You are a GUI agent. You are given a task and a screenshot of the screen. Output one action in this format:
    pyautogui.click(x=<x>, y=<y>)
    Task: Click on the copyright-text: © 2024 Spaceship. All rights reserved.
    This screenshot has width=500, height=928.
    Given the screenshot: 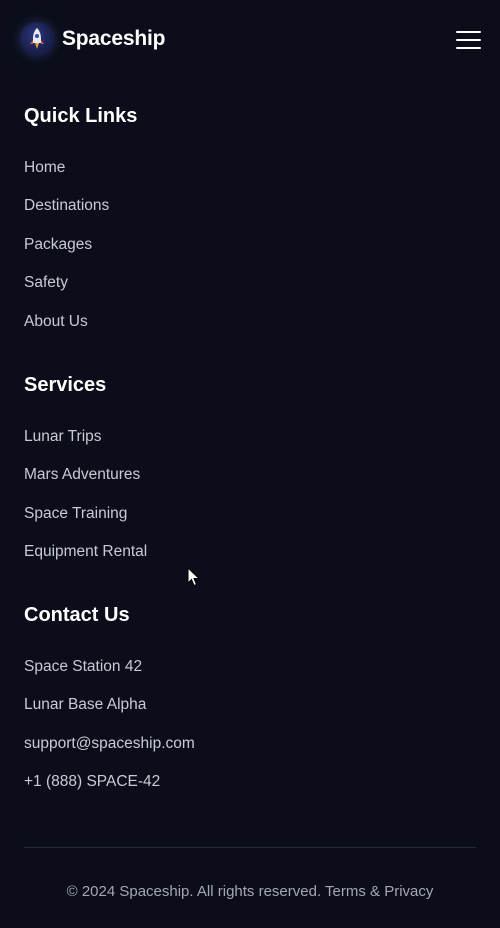 What is the action you would take?
    pyautogui.click(x=194, y=891)
    